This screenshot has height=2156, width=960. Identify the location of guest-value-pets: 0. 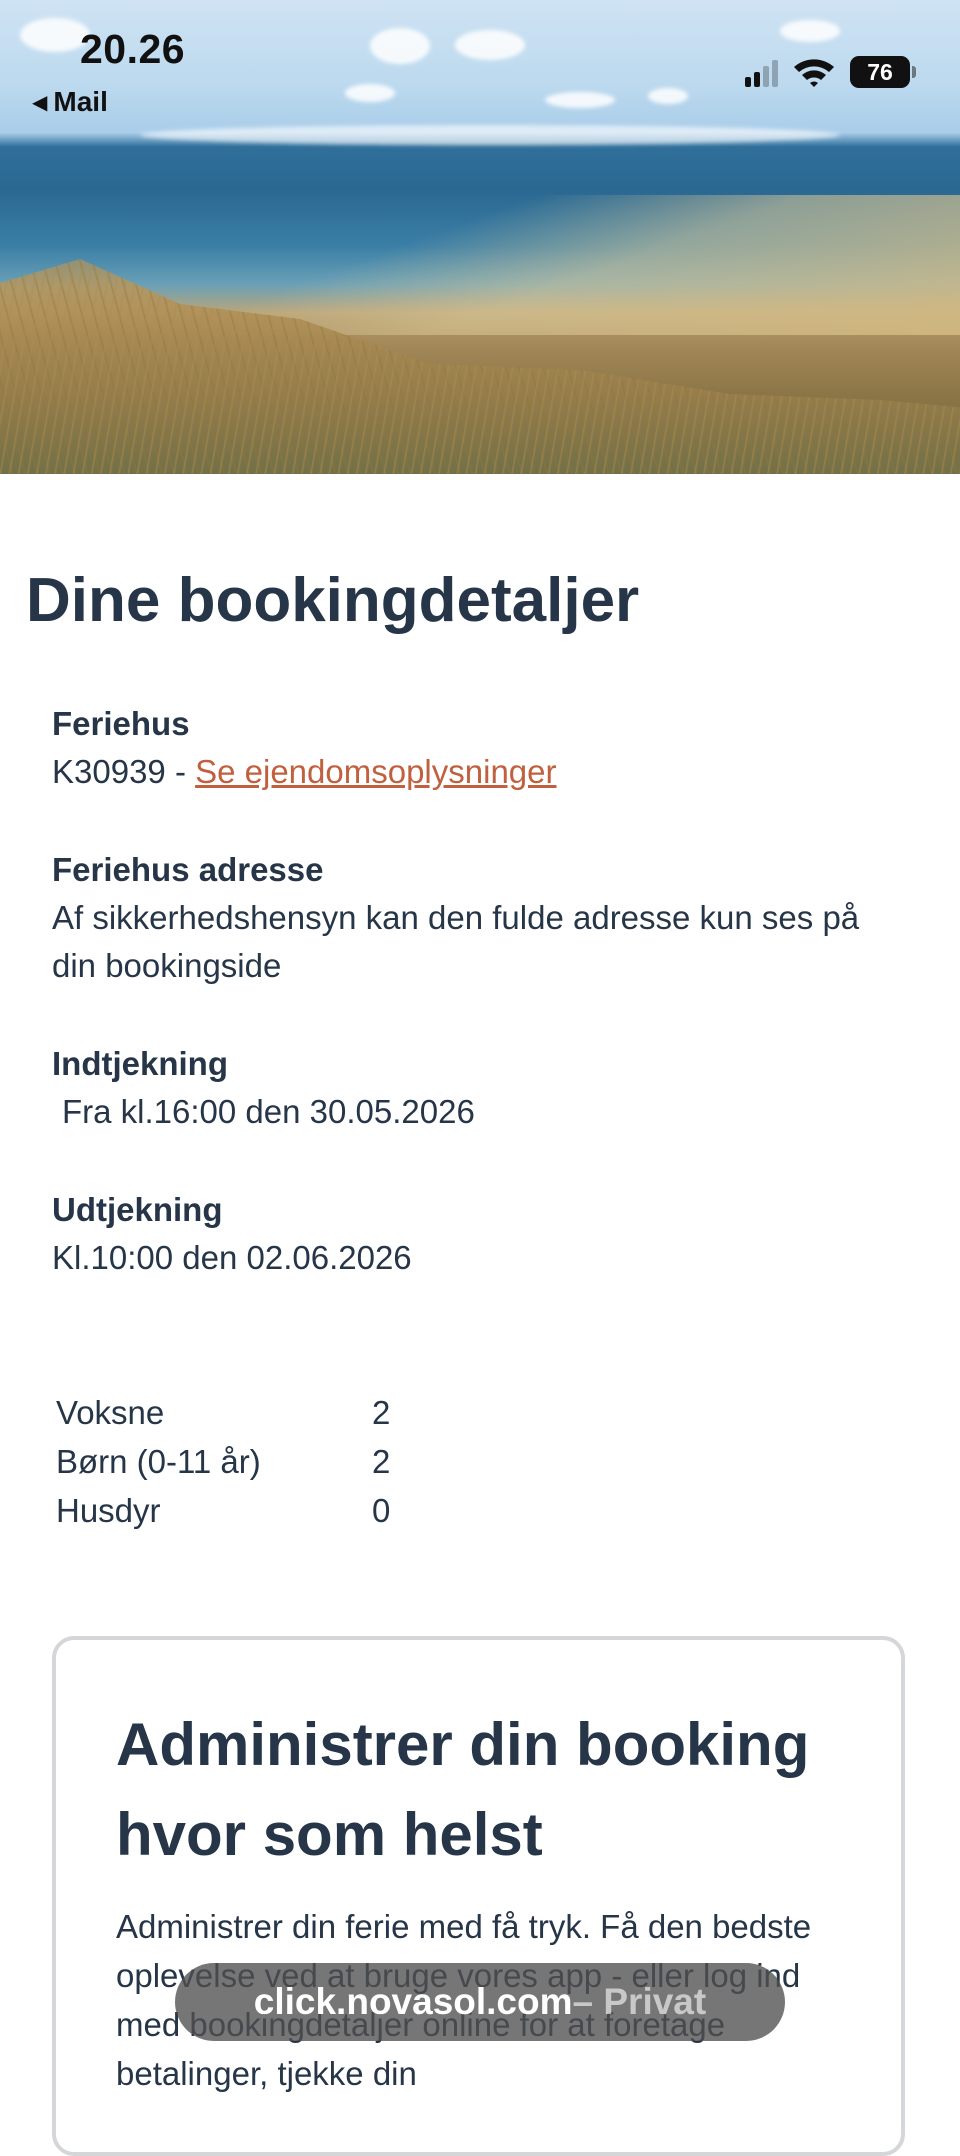
(381, 1510).